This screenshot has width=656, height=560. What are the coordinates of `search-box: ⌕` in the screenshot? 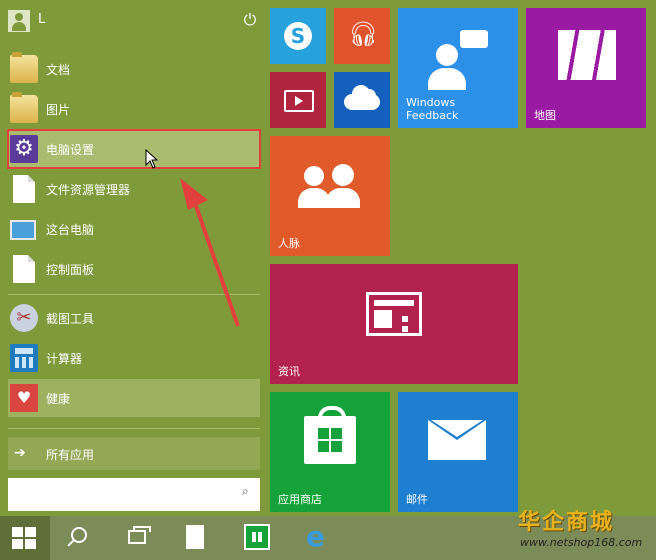 It's located at (134, 494).